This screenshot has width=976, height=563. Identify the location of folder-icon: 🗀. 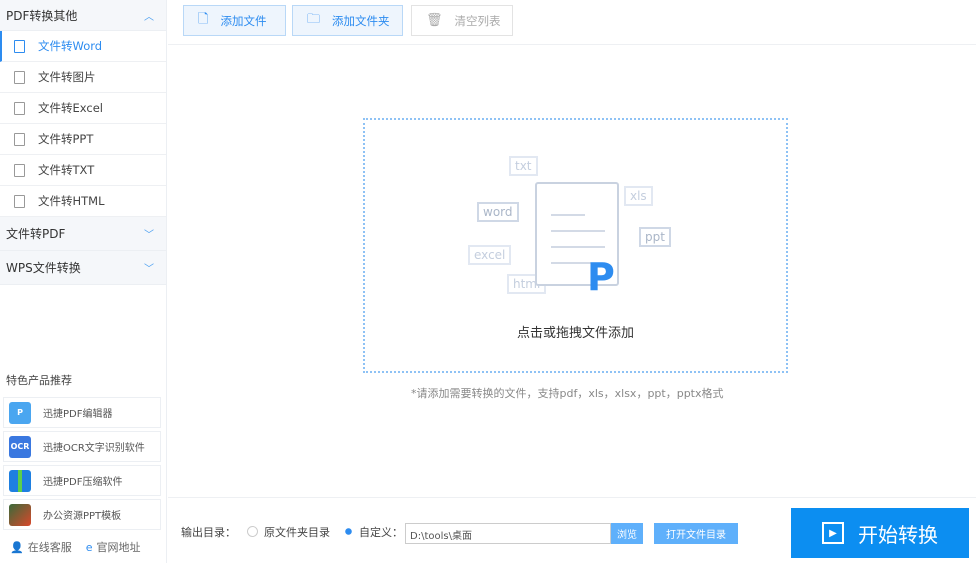
(314, 19).